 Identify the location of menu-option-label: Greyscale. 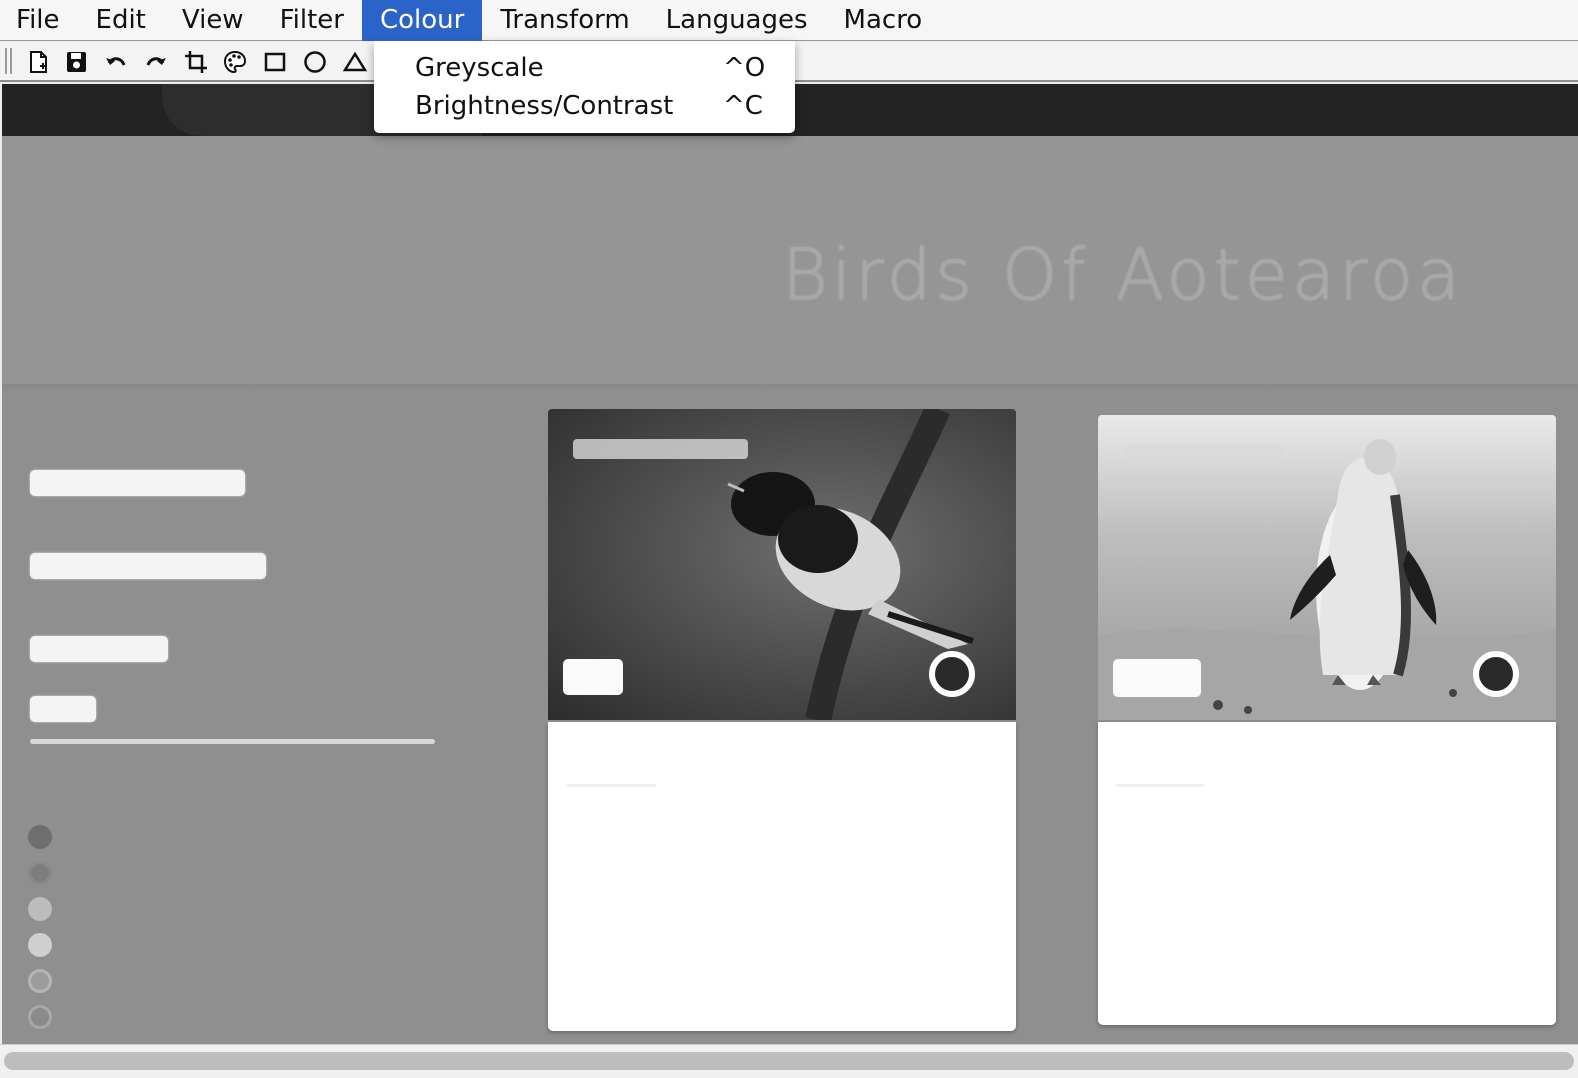
(479, 68).